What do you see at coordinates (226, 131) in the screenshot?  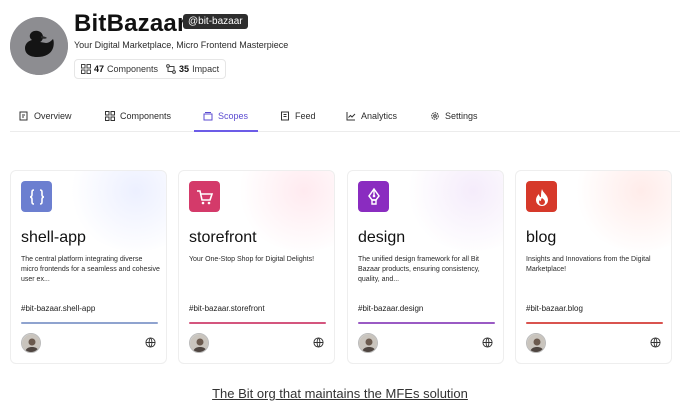 I see `active-tab-indicator` at bounding box center [226, 131].